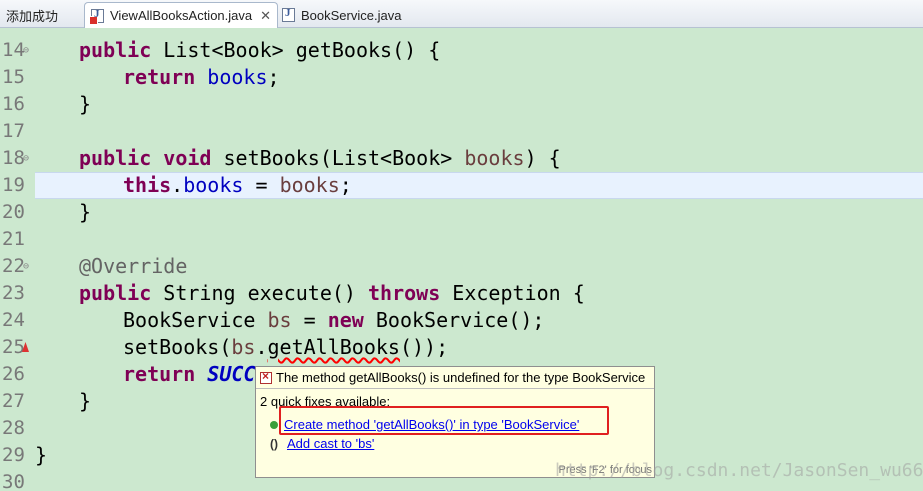 The image size is (923, 491). What do you see at coordinates (201, 77) in the screenshot?
I see `code-line-15: return books;` at bounding box center [201, 77].